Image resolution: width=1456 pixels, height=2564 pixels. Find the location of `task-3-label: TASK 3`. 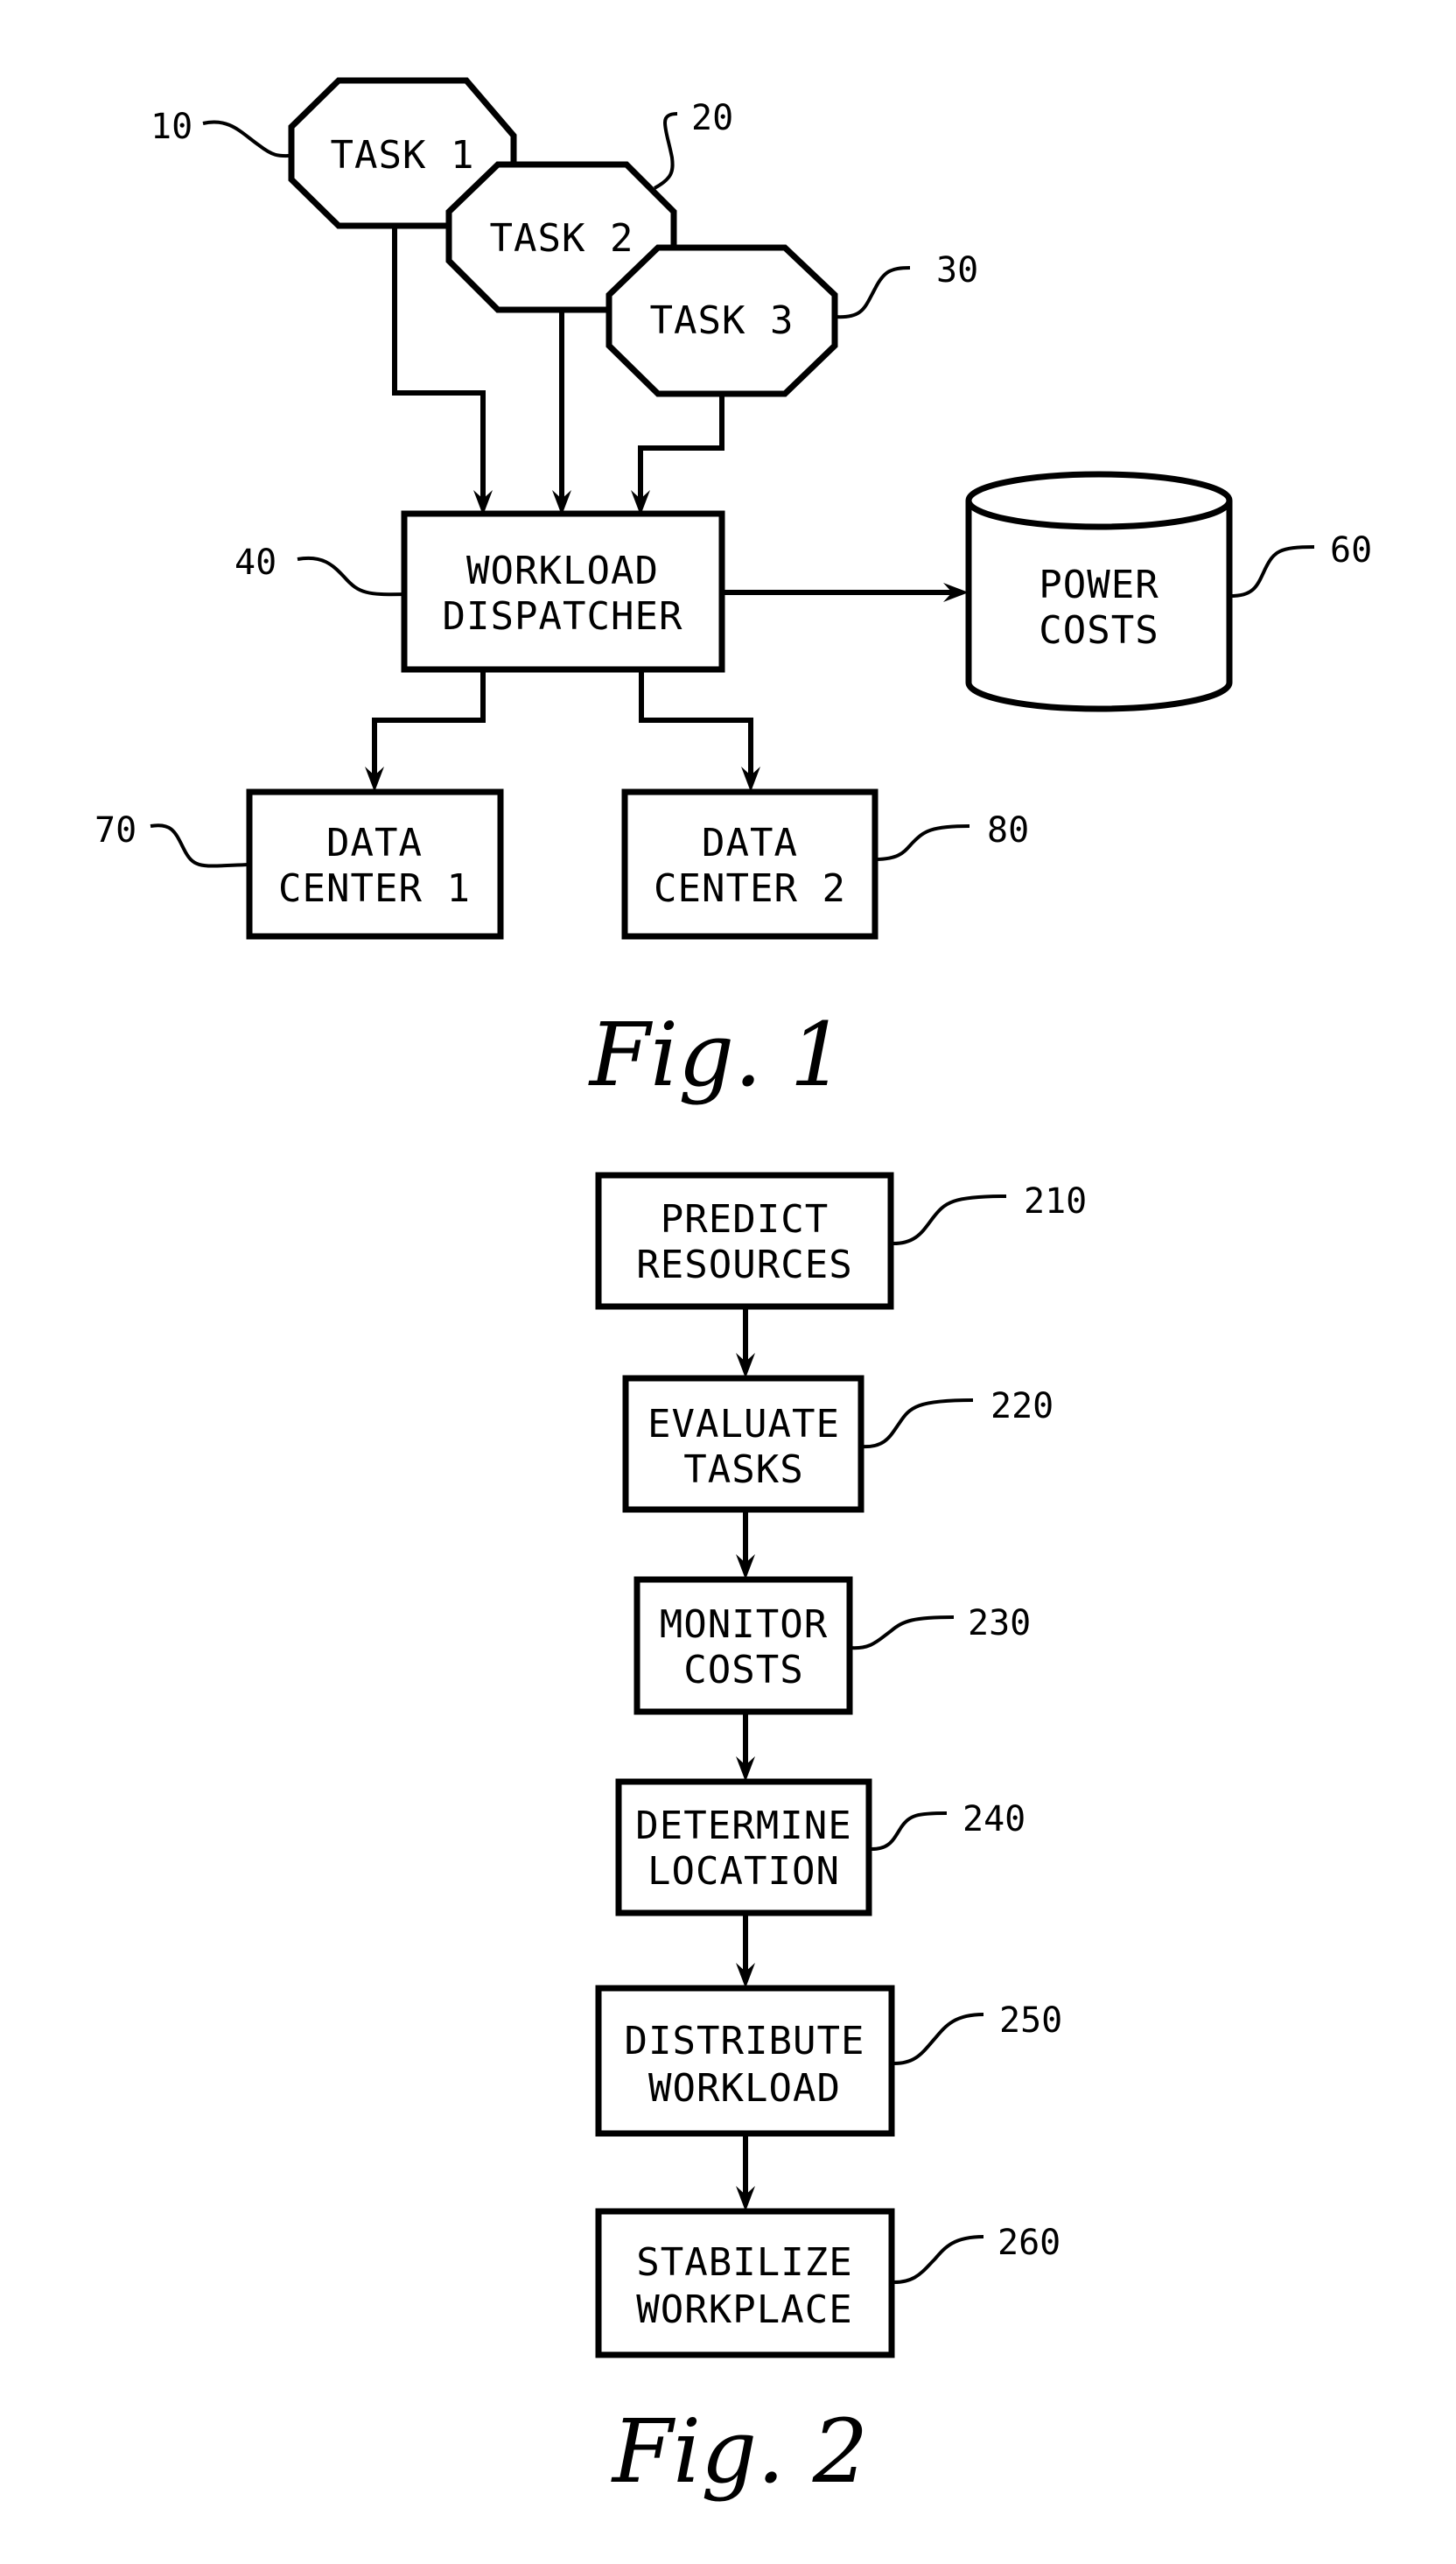

task-3-label: TASK 3 is located at coordinates (722, 320).